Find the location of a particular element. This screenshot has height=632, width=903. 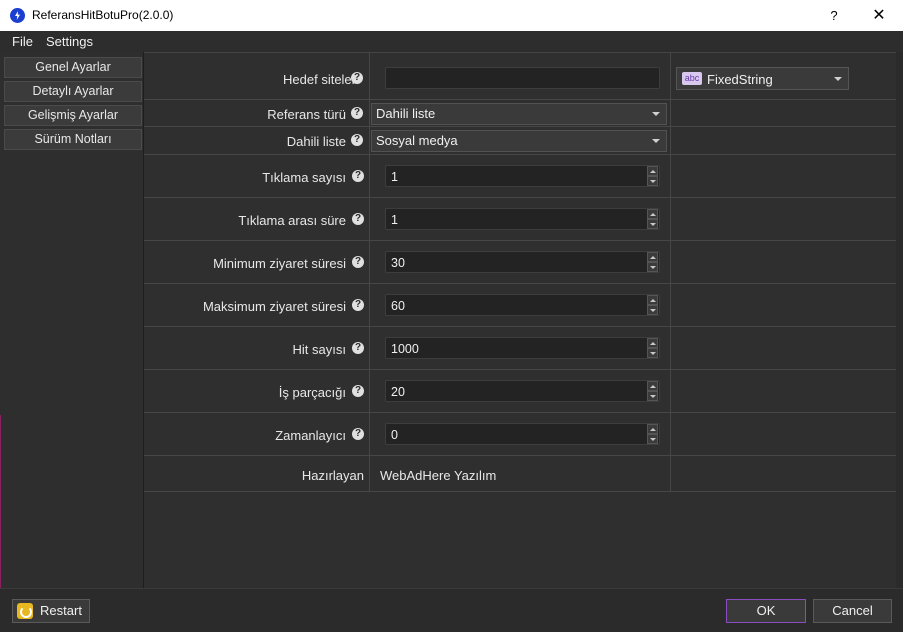

tiklama-arasi-sure-spinbox: 1 is located at coordinates (522, 219).